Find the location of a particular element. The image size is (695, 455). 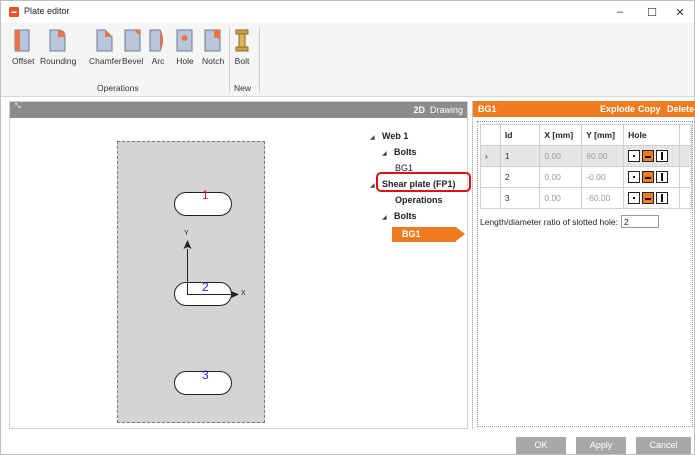

bolt-tool-button: Bolt is located at coordinates (242, 46).